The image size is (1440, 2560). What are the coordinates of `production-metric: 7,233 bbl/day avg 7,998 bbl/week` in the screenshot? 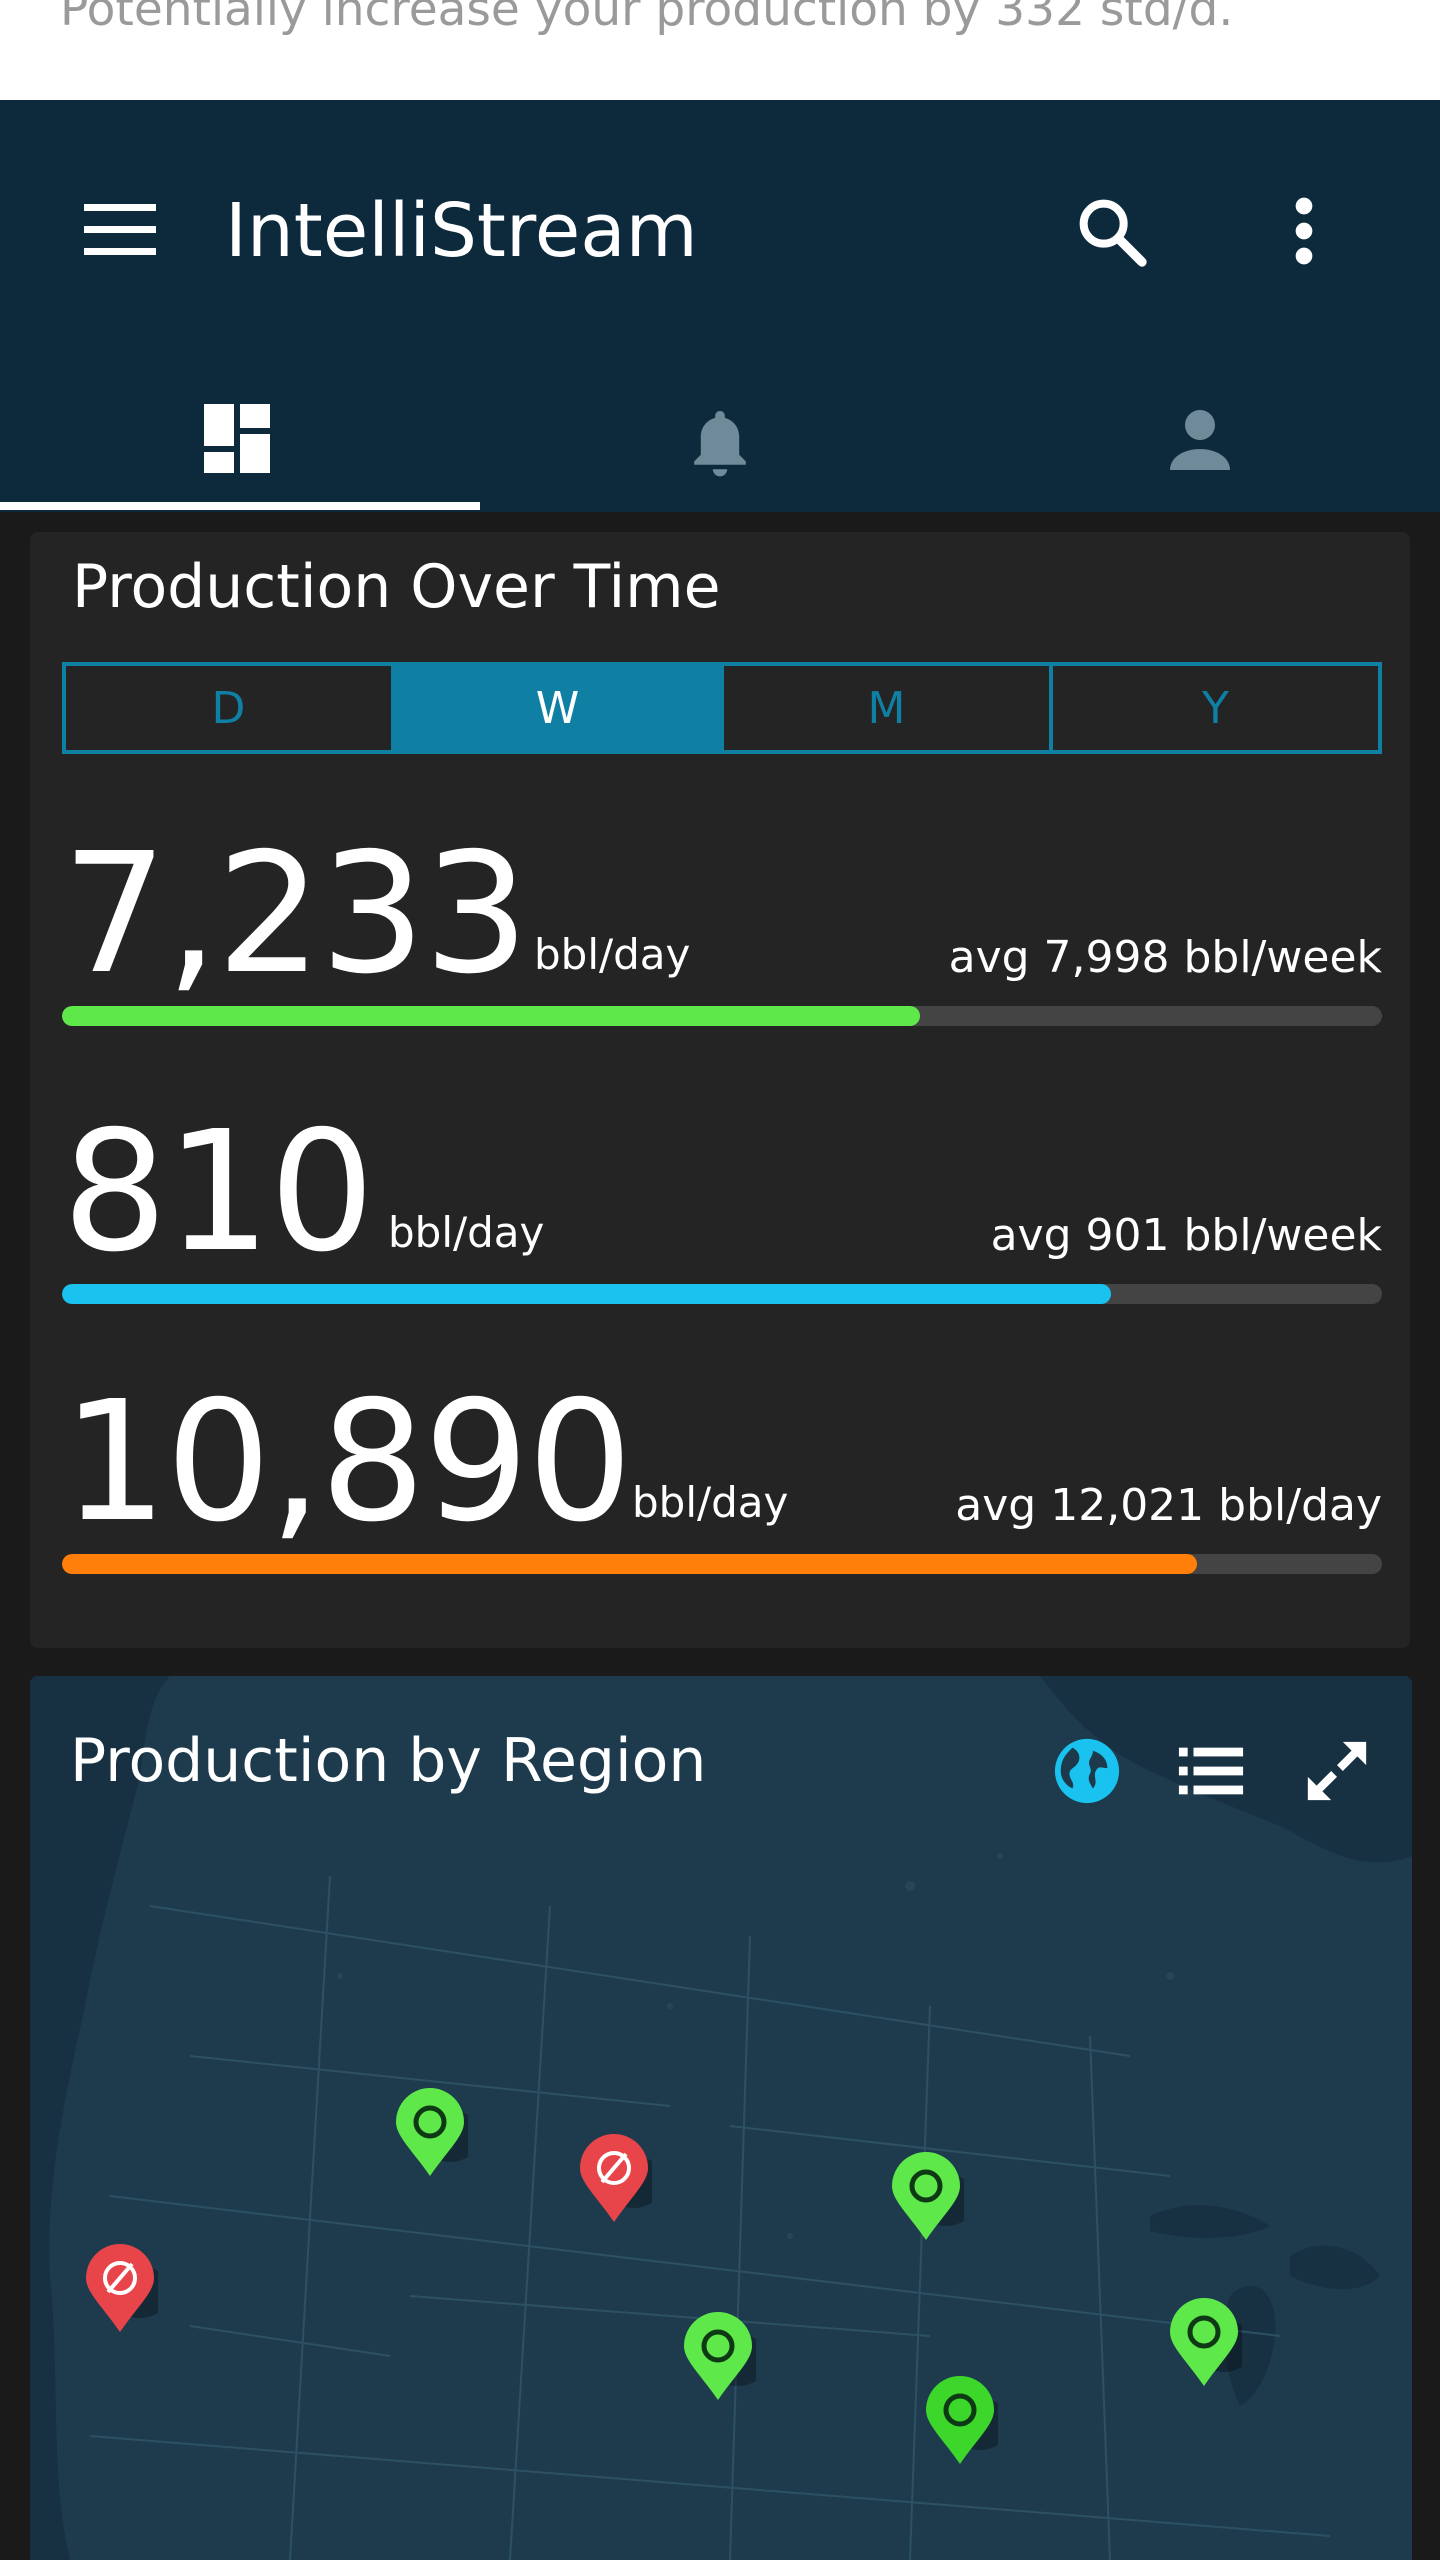 It's located at (722, 937).